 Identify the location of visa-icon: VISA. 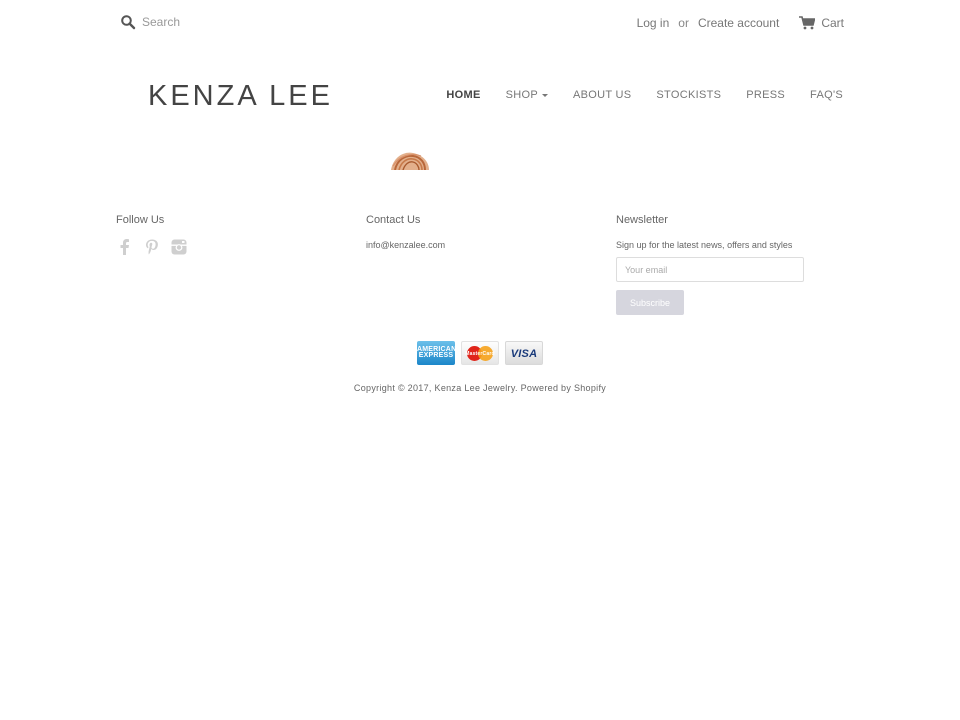
(524, 353).